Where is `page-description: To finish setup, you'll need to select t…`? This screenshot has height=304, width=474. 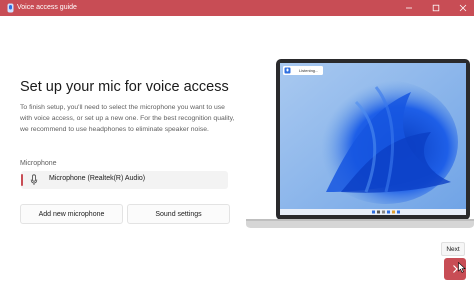
page-description: To finish setup, you'll need to select t… is located at coordinates (127, 118).